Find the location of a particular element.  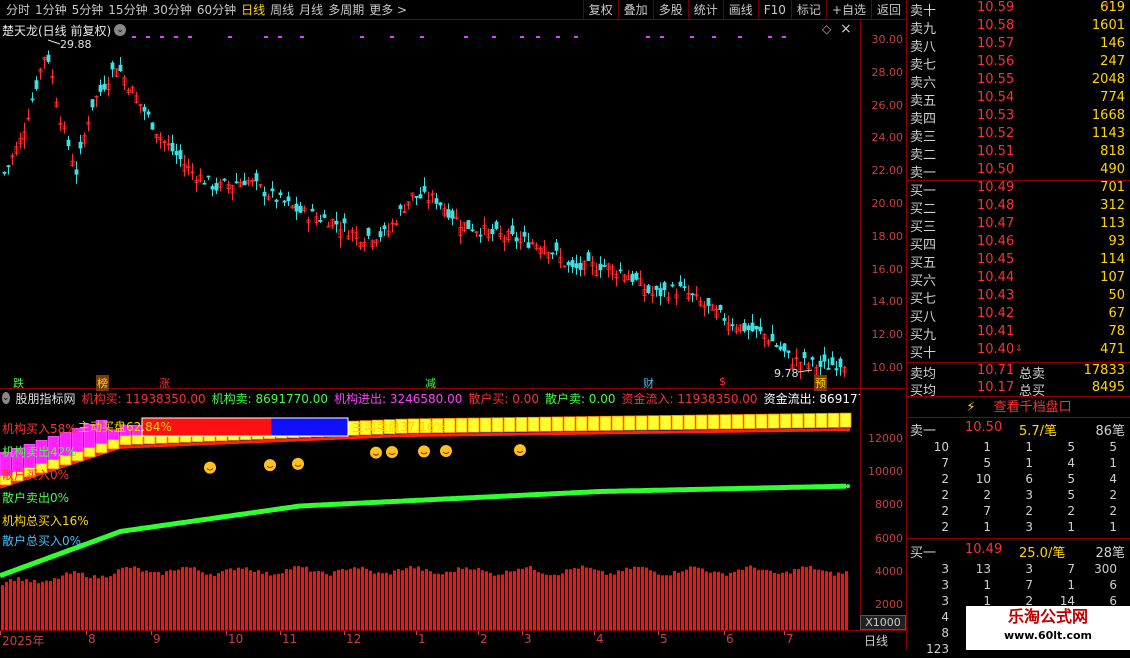

average-price: 10.17 is located at coordinates (996, 387).